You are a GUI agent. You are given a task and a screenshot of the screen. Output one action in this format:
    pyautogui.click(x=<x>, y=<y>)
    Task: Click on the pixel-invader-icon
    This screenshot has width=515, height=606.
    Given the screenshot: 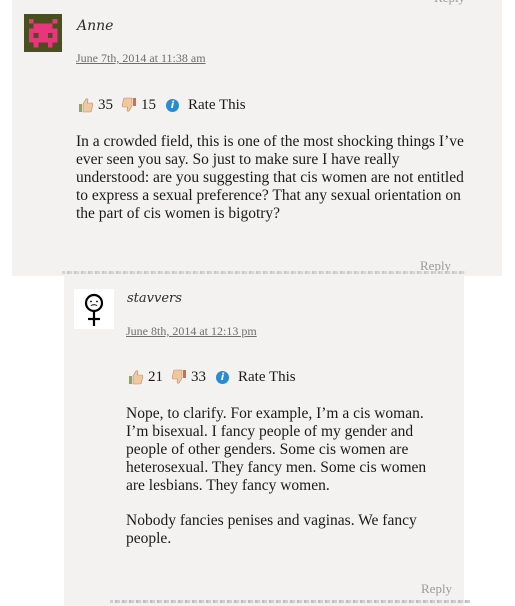 What is the action you would take?
    pyautogui.click(x=43, y=33)
    